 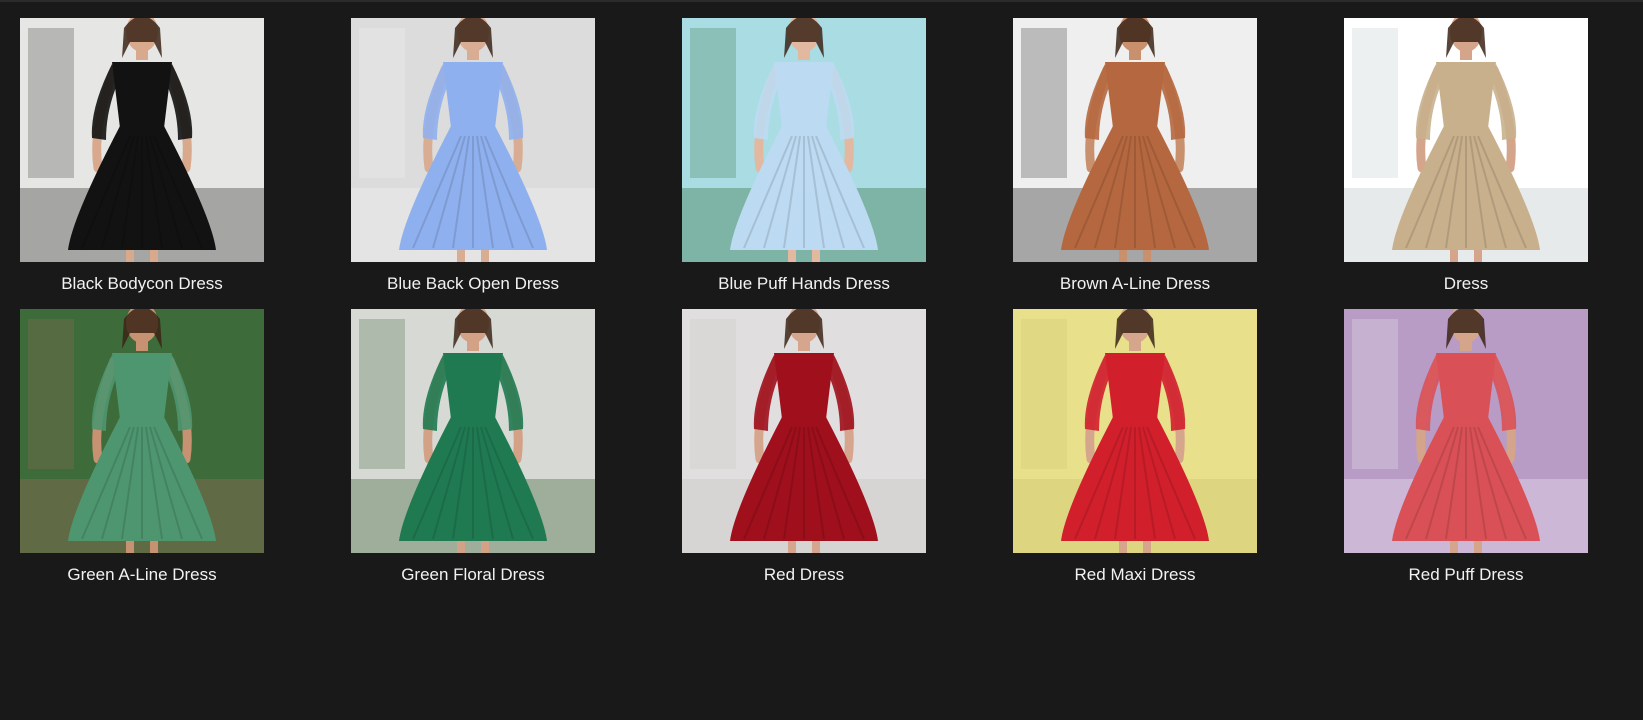 What do you see at coordinates (804, 574) in the screenshot?
I see `gallery-item-label: Red Dress` at bounding box center [804, 574].